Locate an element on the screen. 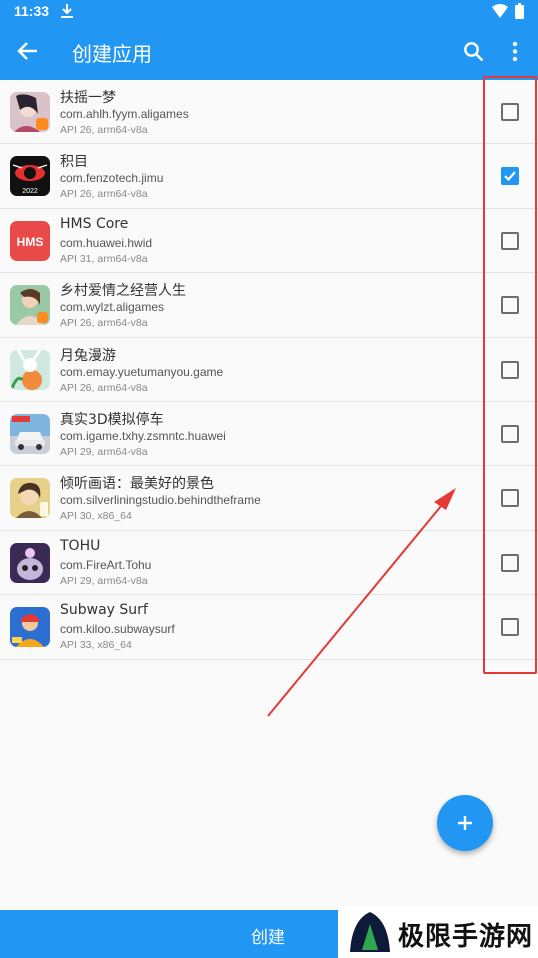 This screenshot has width=538, height=958. top-bar: 11:33 创建应用 is located at coordinates (269, 40).